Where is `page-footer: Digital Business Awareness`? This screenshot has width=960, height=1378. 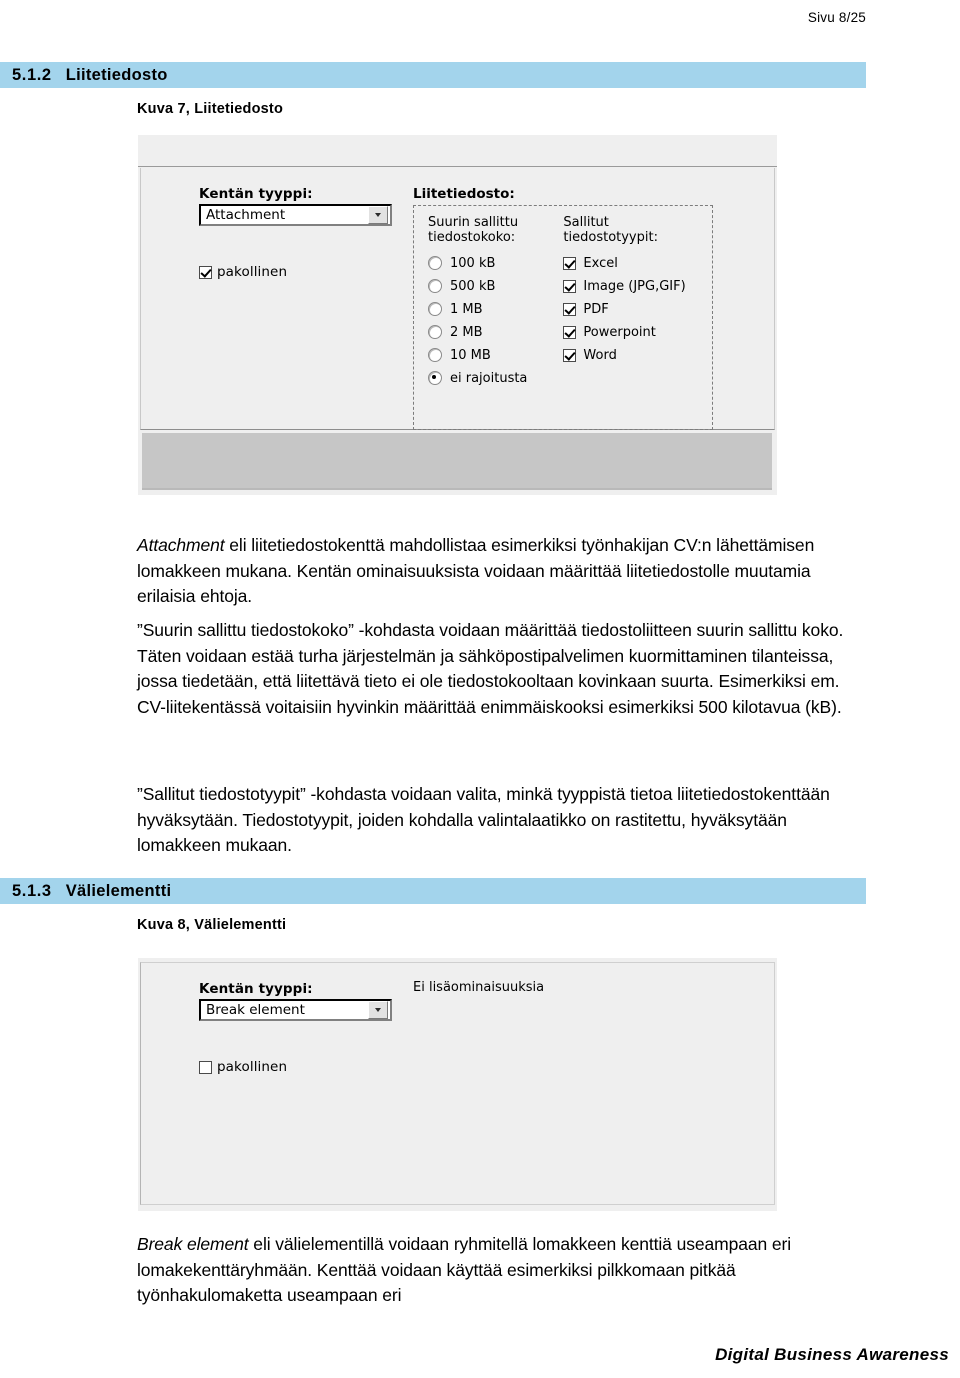
page-footer: Digital Business Awareness is located at coordinates (832, 1354).